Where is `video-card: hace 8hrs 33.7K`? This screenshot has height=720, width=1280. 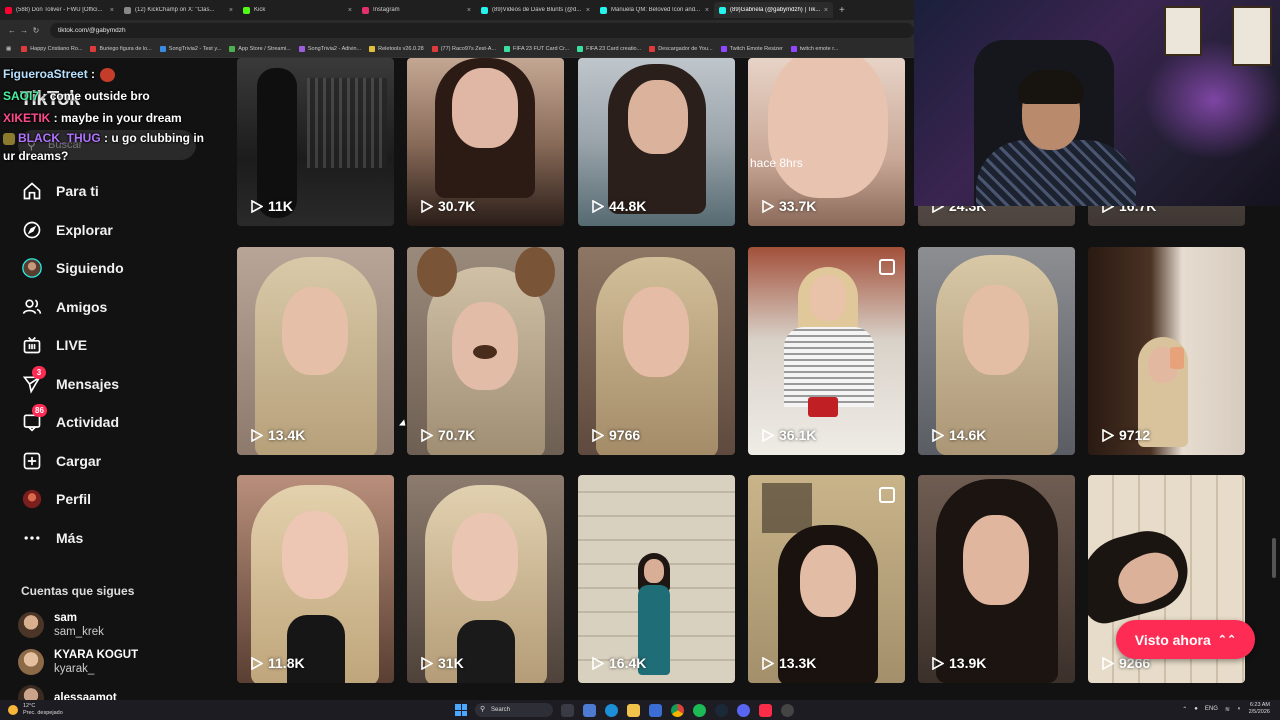
video-card: hace 8hrs 33.7K is located at coordinates (826, 142).